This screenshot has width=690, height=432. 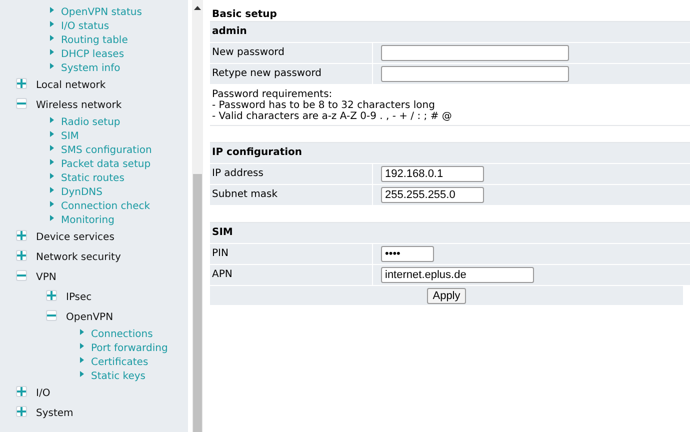 I want to click on section-heading: IP configuration, so click(x=450, y=153).